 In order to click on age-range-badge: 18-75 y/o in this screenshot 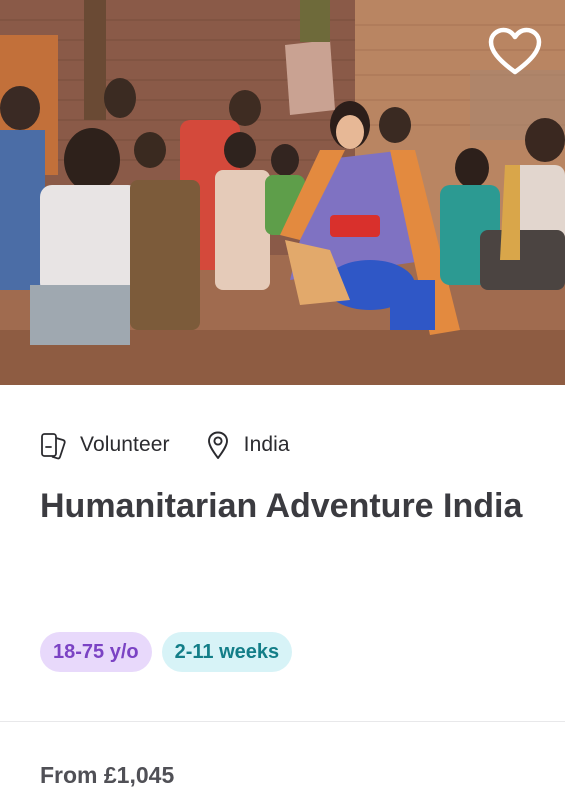, I will do `click(96, 652)`.